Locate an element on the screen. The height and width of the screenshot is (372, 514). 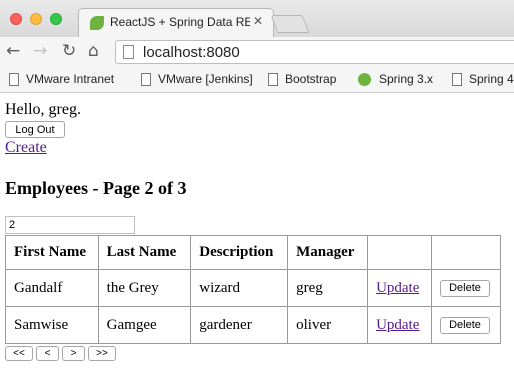
zoom-window-button is located at coordinates (56, 19).